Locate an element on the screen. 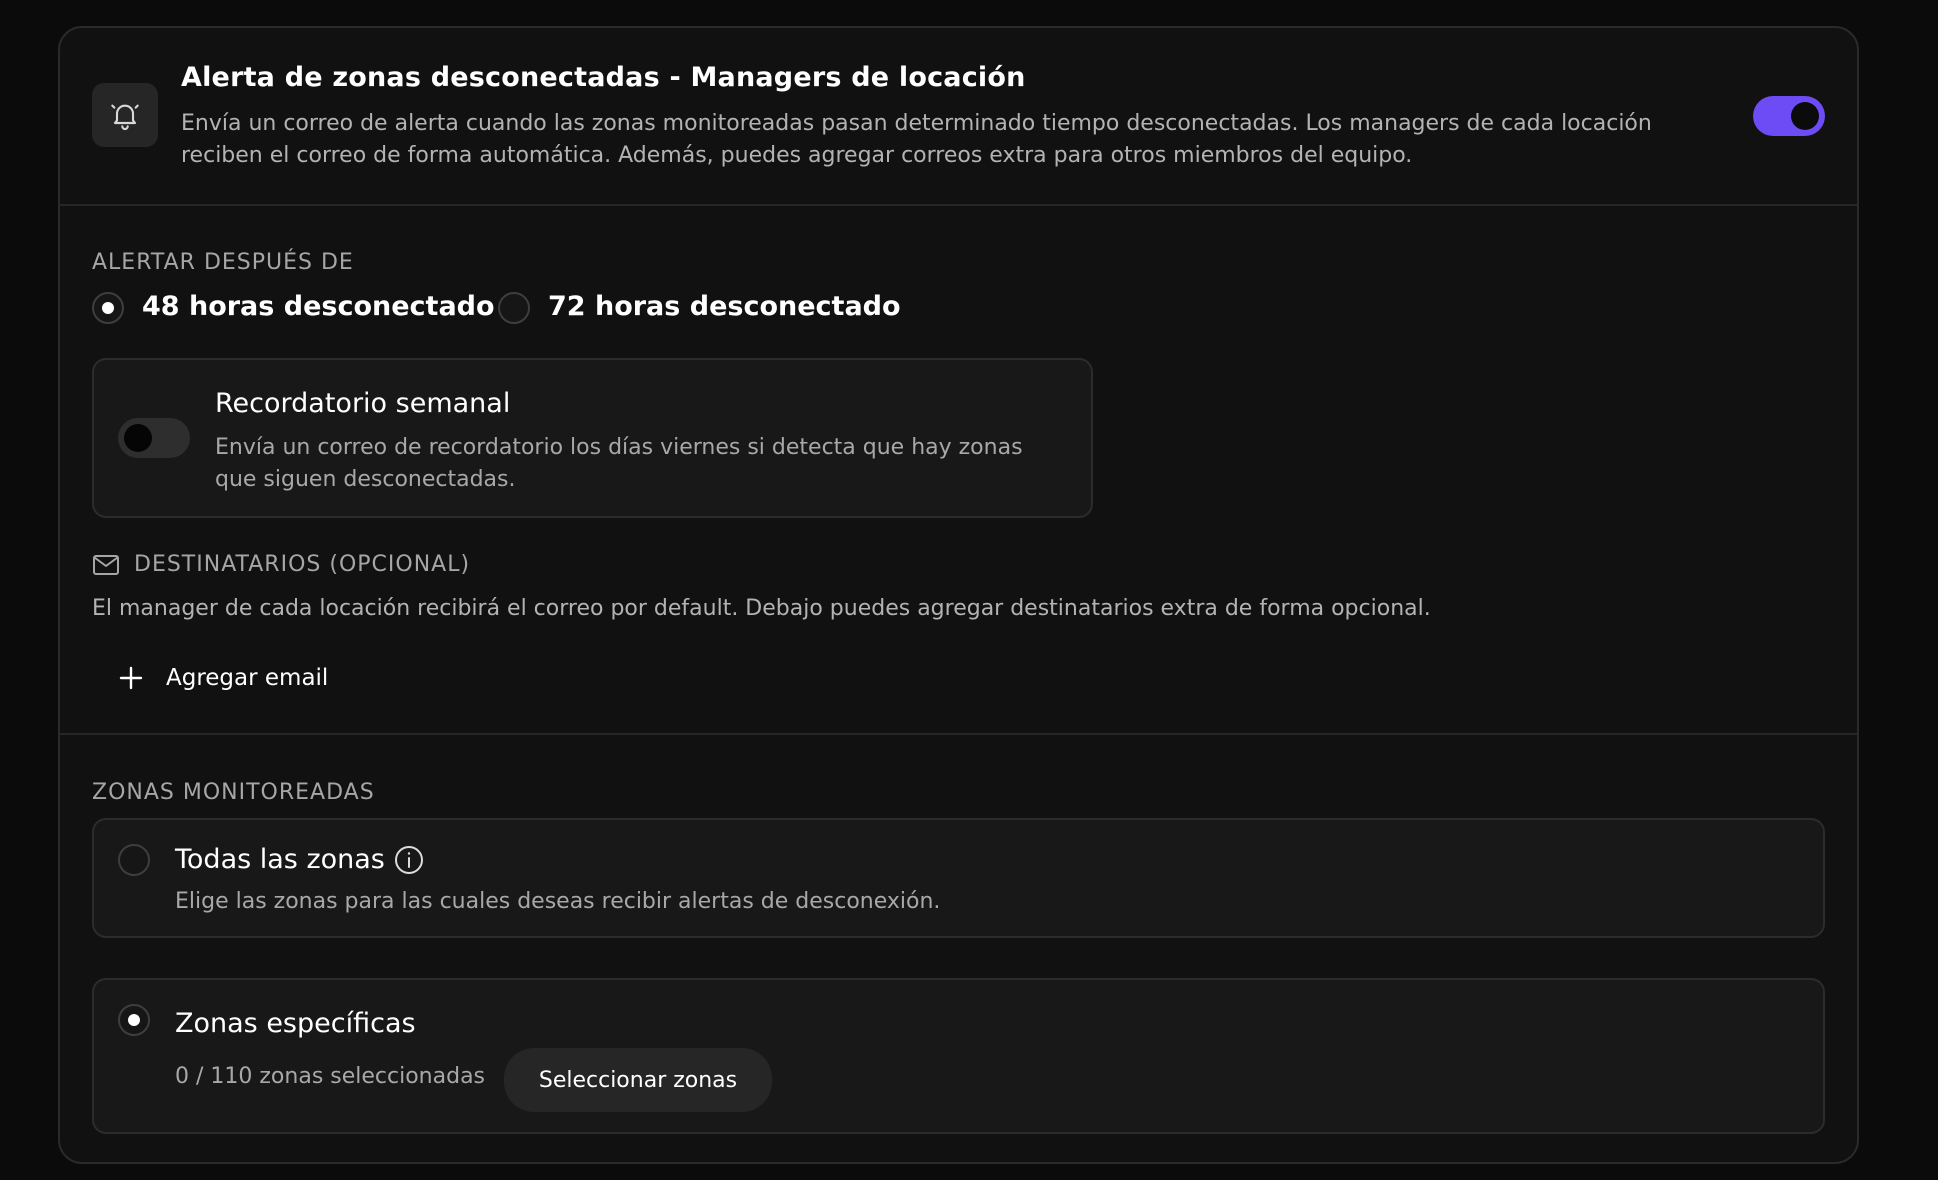 Image resolution: width=1938 pixels, height=1180 pixels. bell-icon-box is located at coordinates (125, 115).